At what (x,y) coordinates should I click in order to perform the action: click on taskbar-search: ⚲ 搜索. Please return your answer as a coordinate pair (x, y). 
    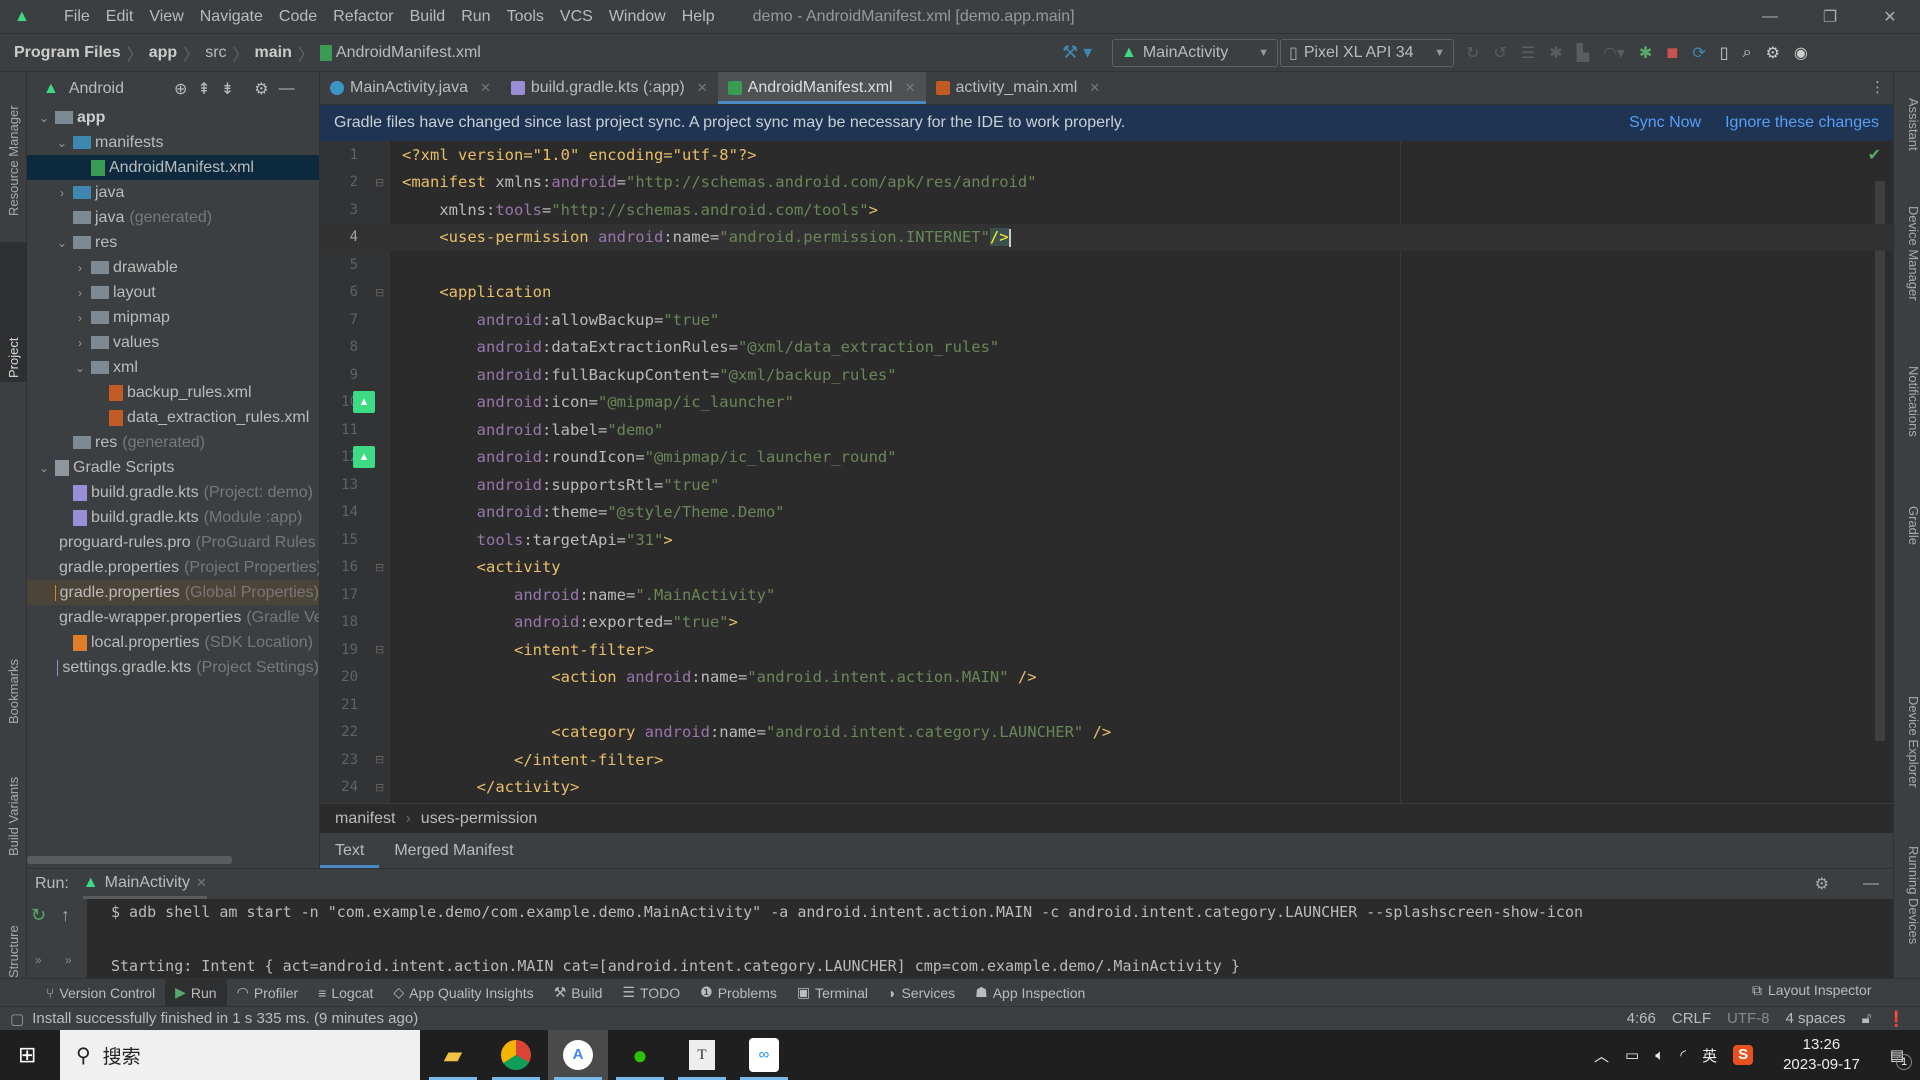
    Looking at the image, I should click on (240, 1055).